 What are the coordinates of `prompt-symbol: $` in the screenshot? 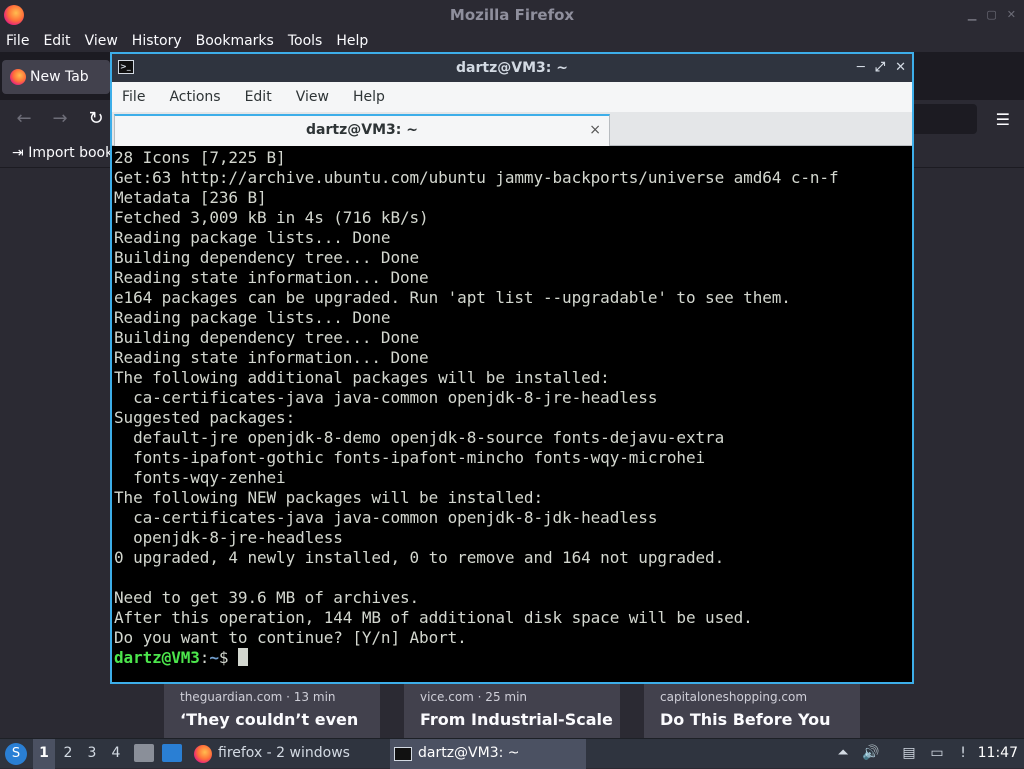 It's located at (228, 657).